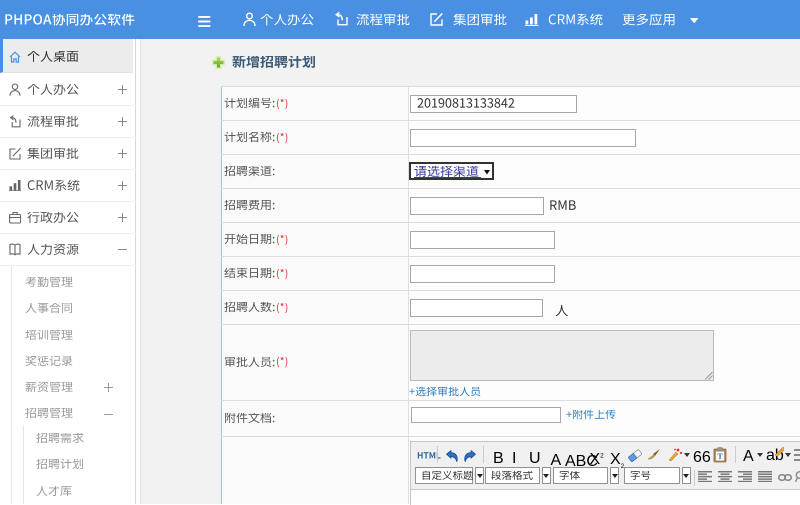 The height and width of the screenshot is (505, 800). I want to click on svg-text: T, so click(720, 456).